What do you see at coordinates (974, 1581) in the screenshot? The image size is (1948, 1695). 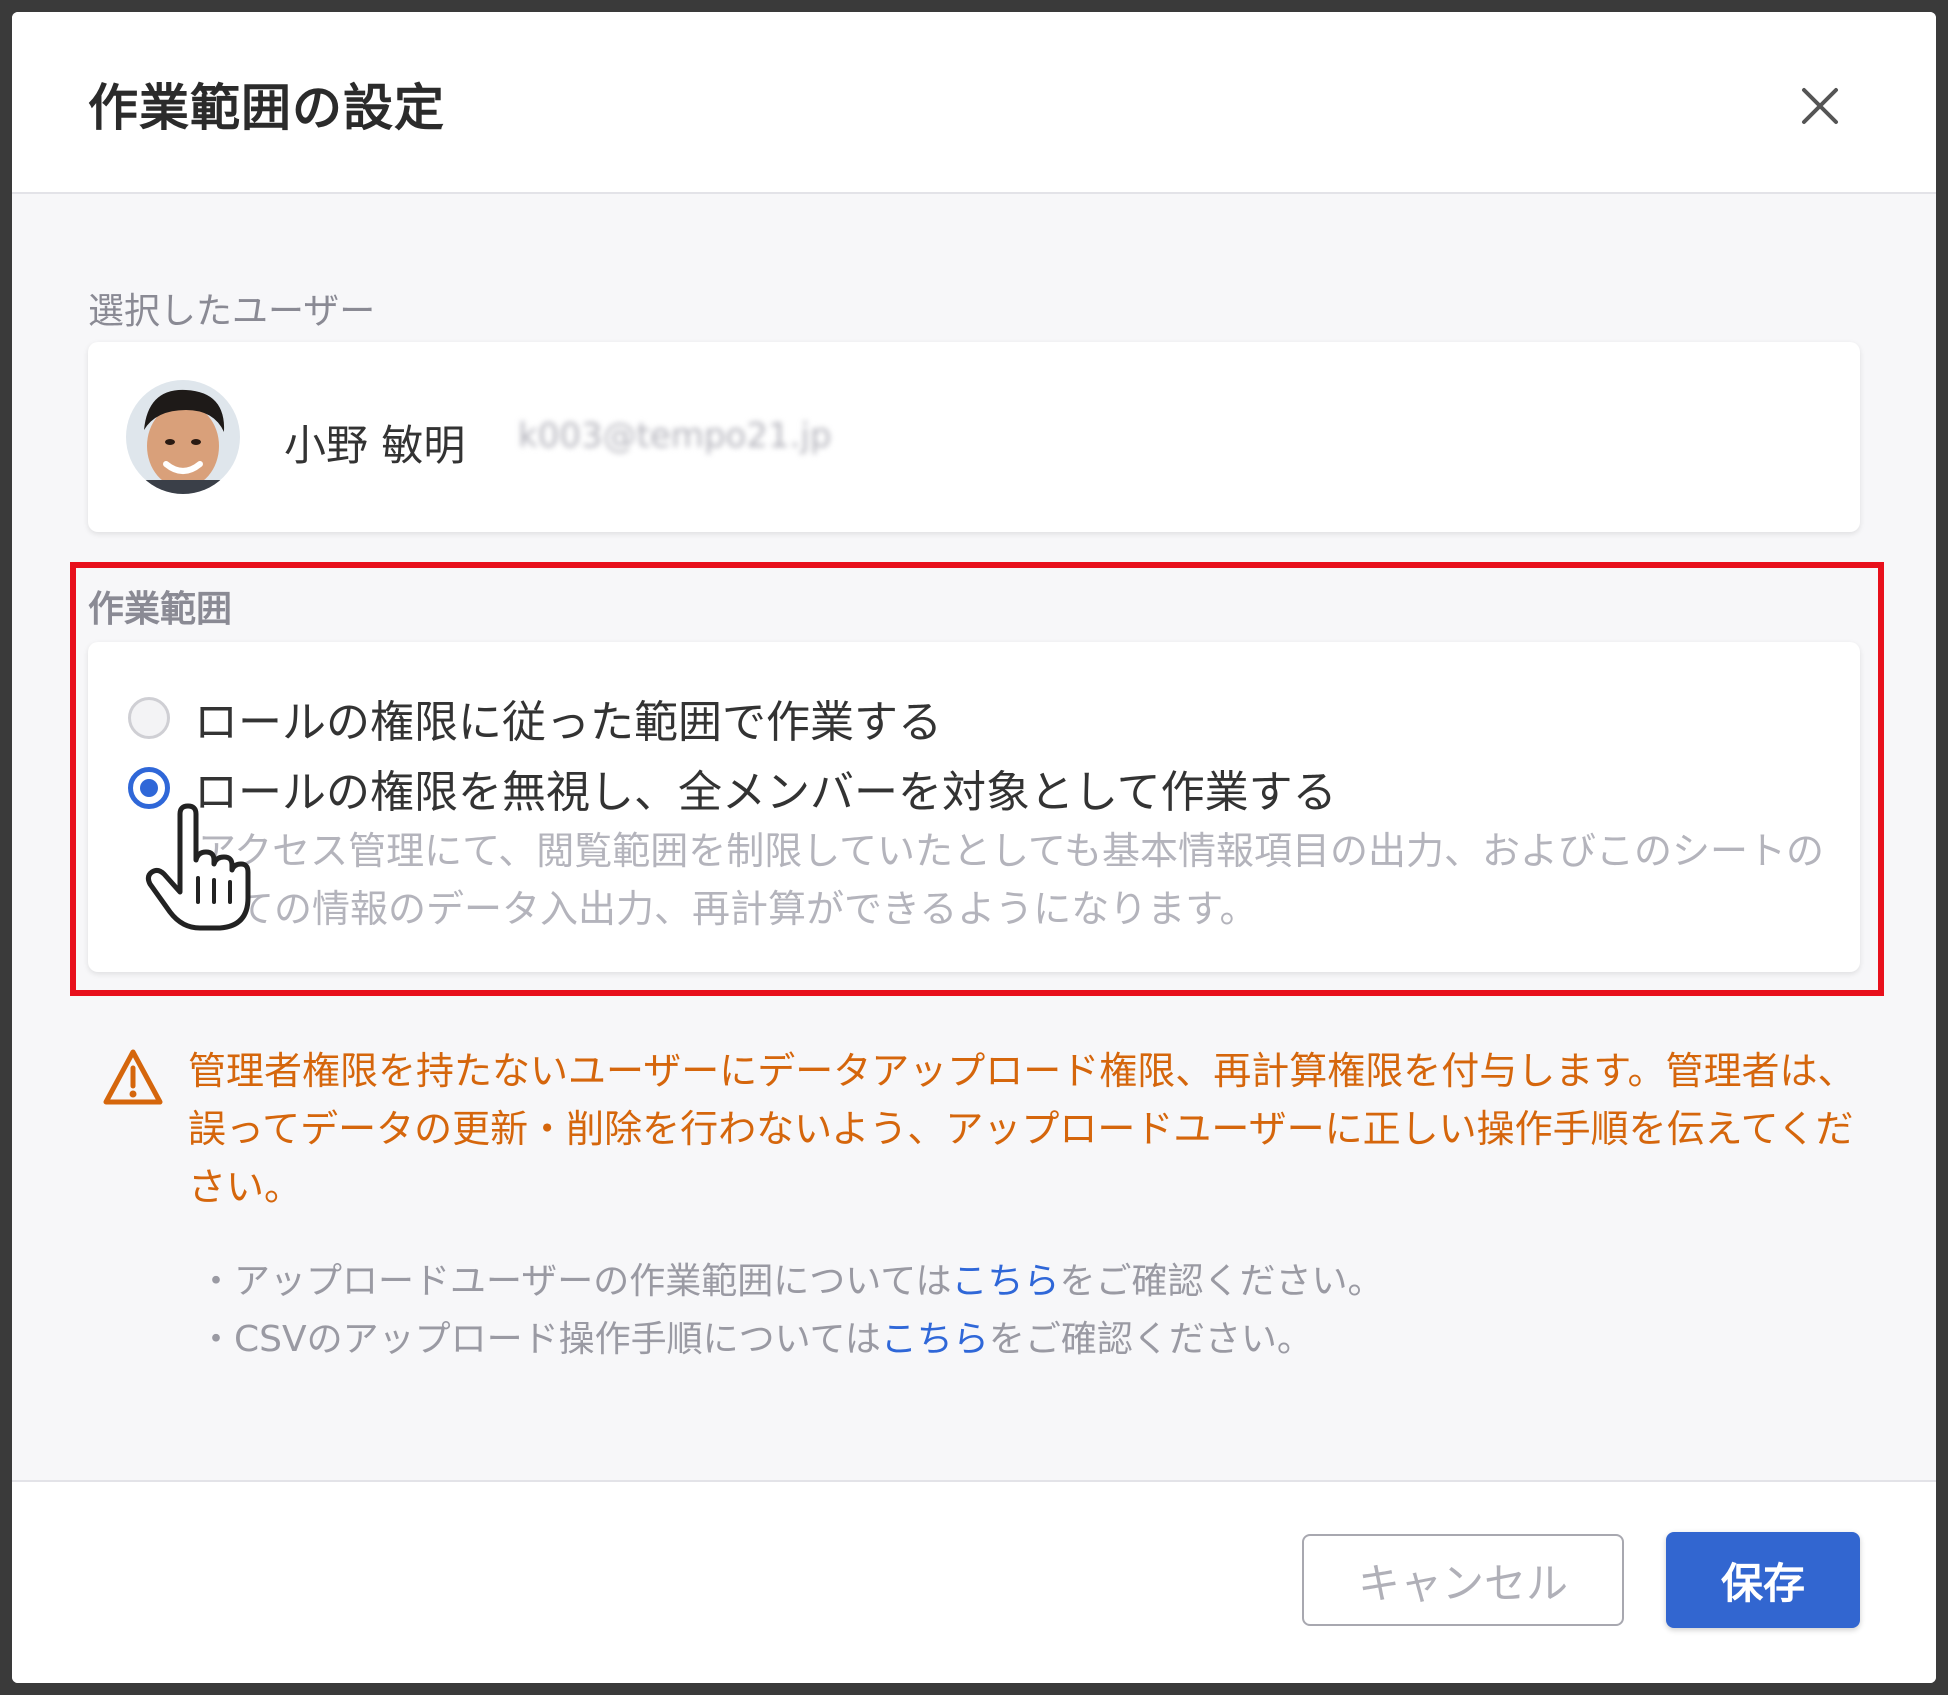 I see `dialog-footer: キャンセル 保存` at bounding box center [974, 1581].